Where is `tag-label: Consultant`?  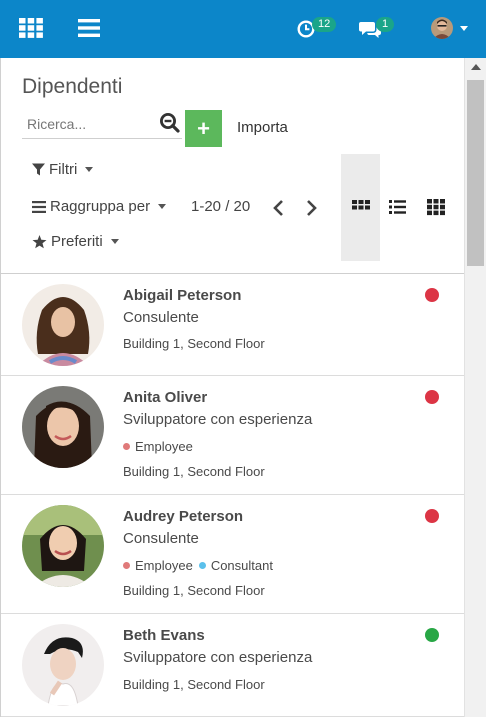
tag-label: Consultant is located at coordinates (241, 565).